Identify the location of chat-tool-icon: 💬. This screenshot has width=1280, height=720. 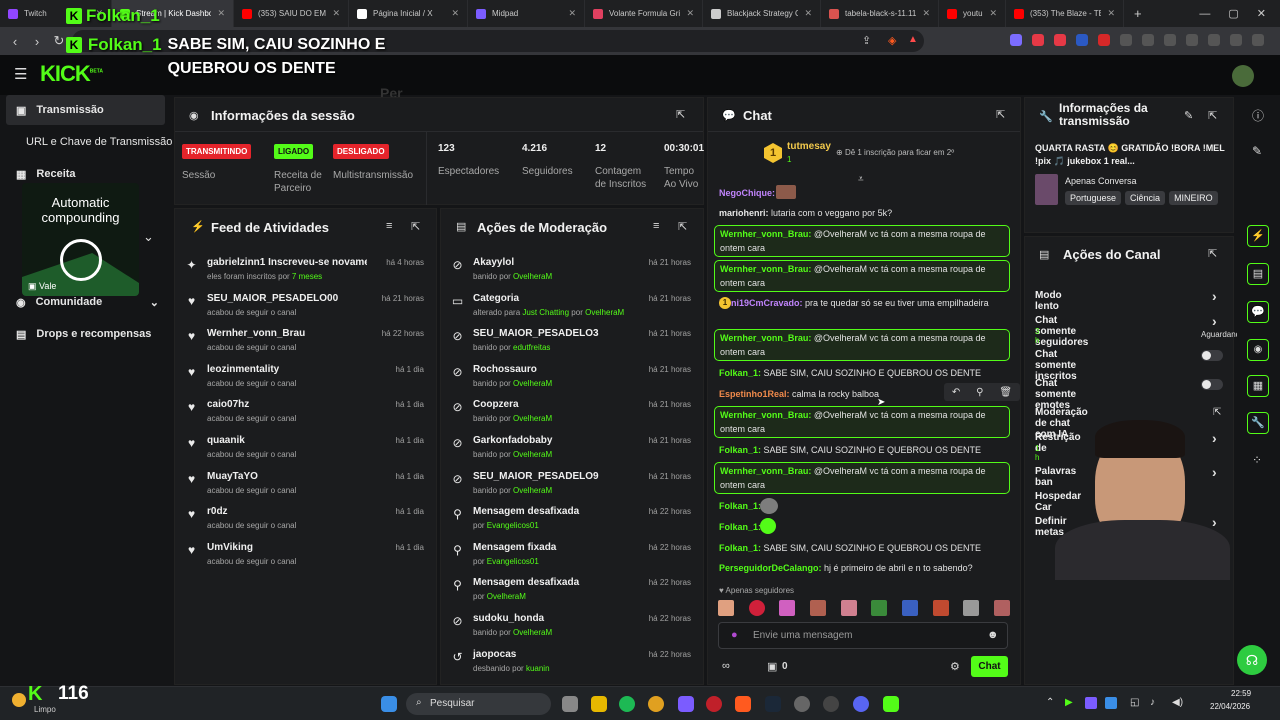
(1258, 312).